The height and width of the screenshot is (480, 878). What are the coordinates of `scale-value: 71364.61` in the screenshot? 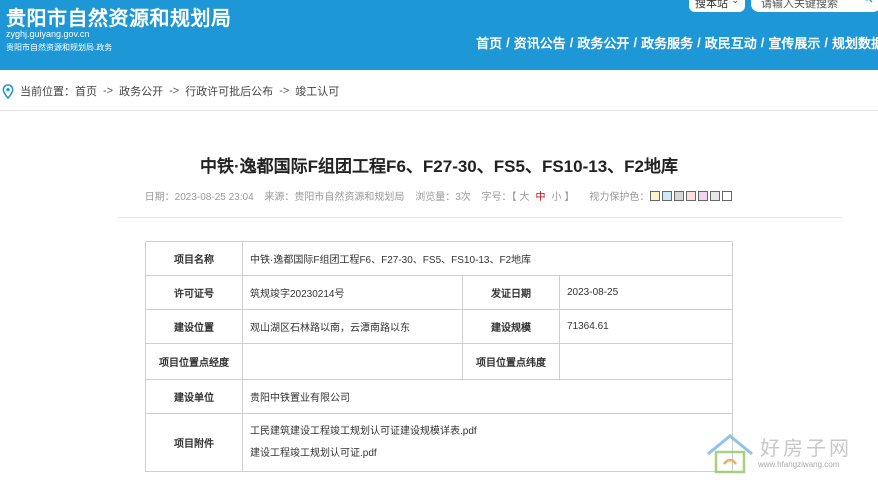 It's located at (646, 326).